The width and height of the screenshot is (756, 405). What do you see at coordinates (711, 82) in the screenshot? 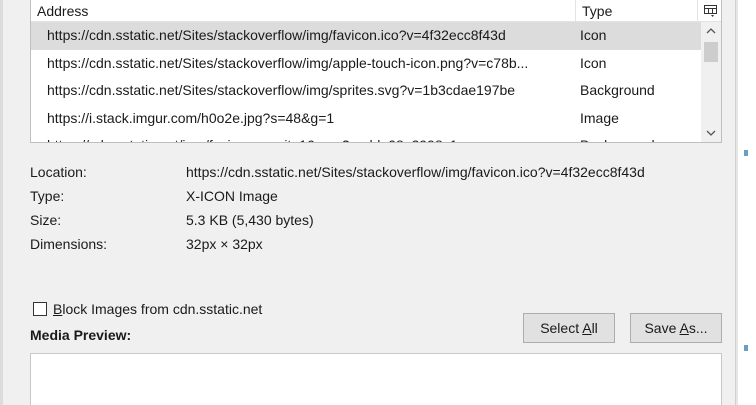
I see `list-scrollbar` at bounding box center [711, 82].